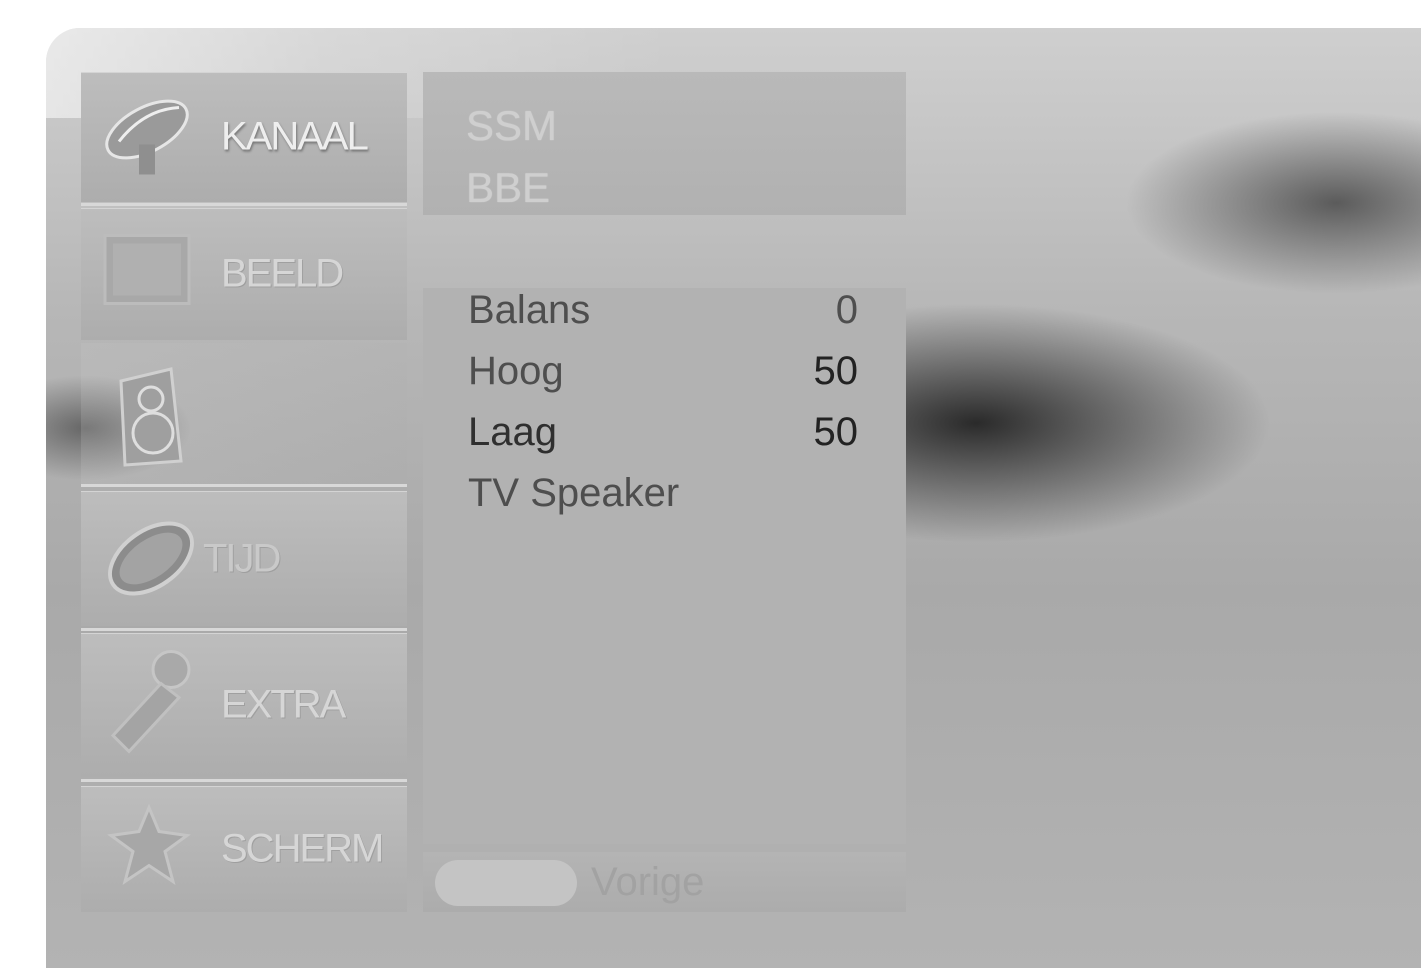  I want to click on submenu-row-hoog: Hoog 50, so click(663, 374).